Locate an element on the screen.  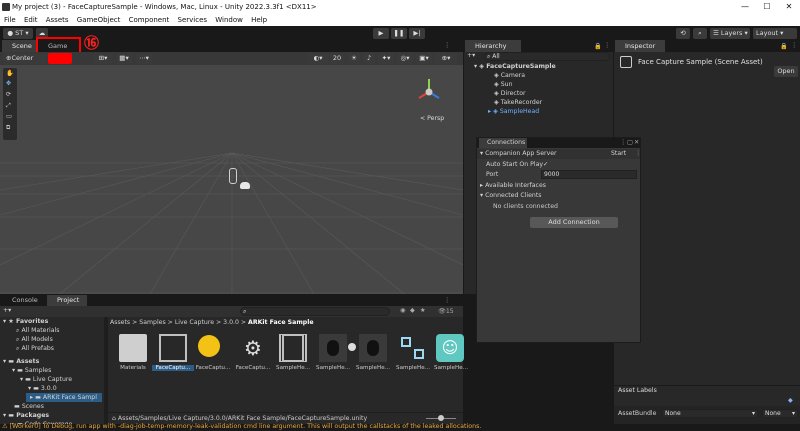
filter-type-icon: ◉ is located at coordinates (402, 310).